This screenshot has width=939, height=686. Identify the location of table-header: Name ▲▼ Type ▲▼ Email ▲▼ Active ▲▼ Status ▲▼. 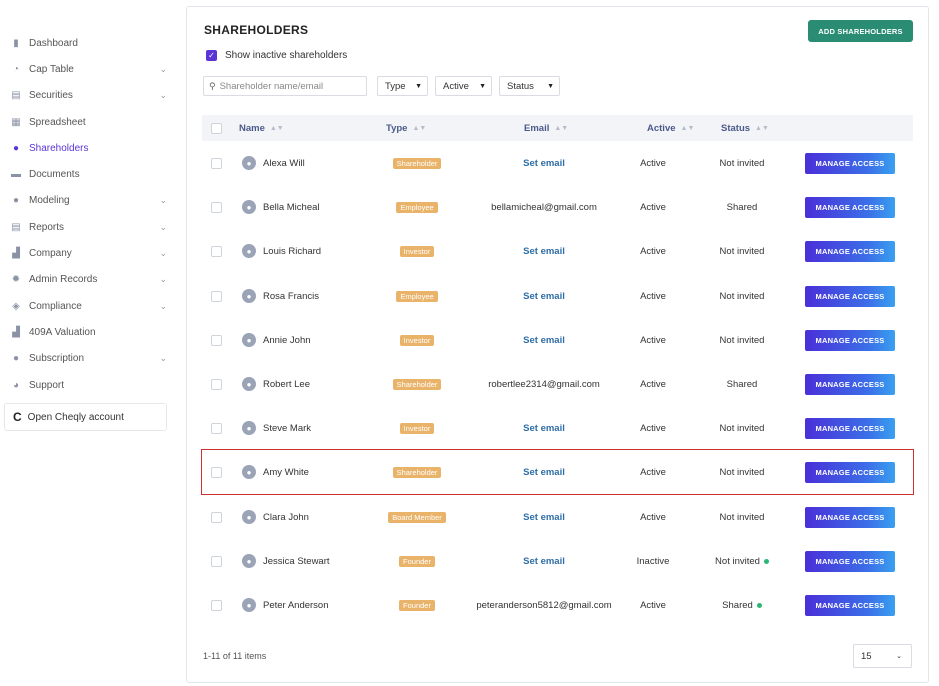
(557, 128).